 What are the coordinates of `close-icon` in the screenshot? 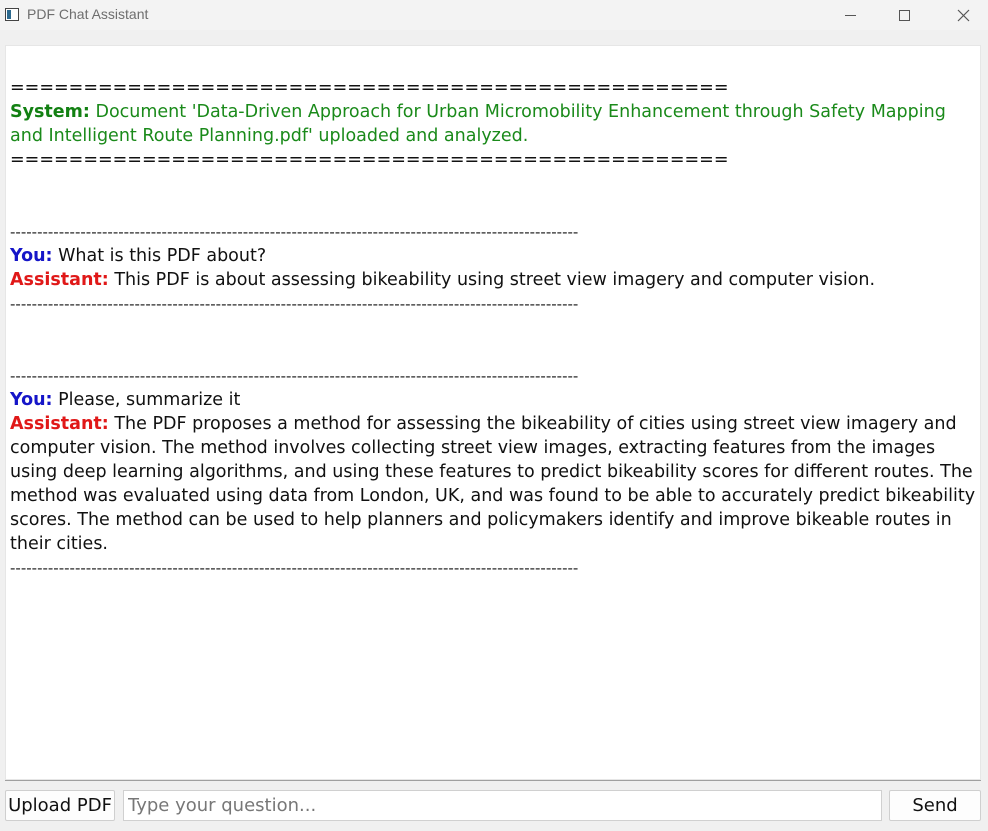 It's located at (963, 15).